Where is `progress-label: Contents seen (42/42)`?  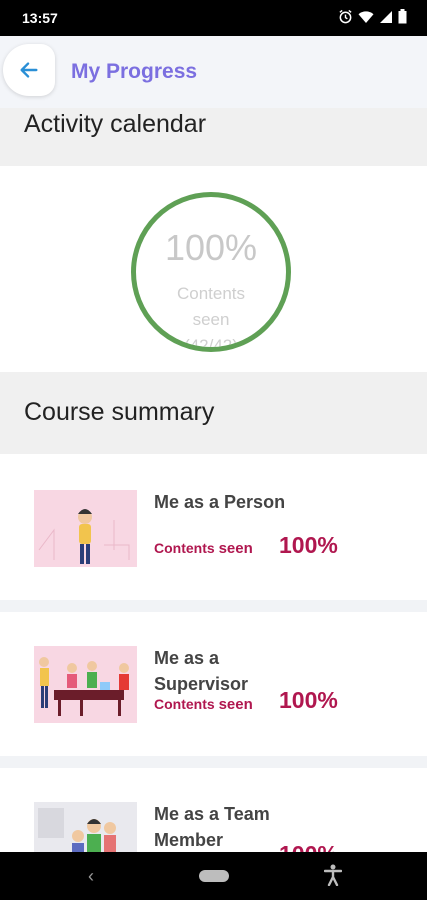 progress-label: Contents seen (42/42) is located at coordinates (211, 316).